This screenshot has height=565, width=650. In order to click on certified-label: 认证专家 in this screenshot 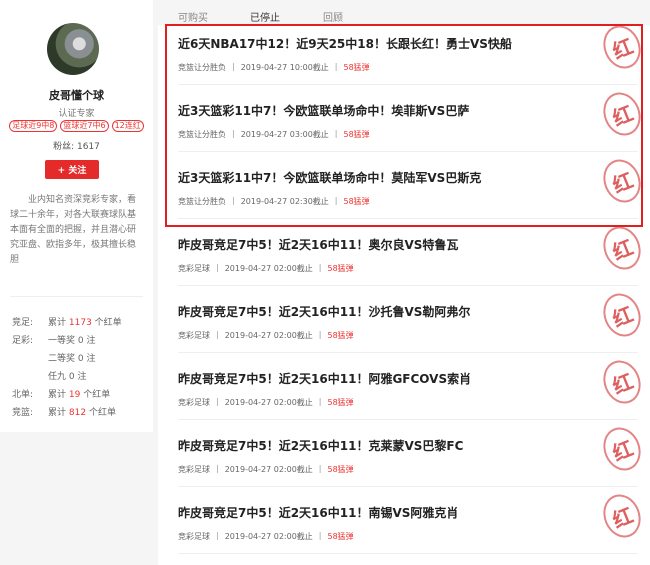, I will do `click(76, 114)`.